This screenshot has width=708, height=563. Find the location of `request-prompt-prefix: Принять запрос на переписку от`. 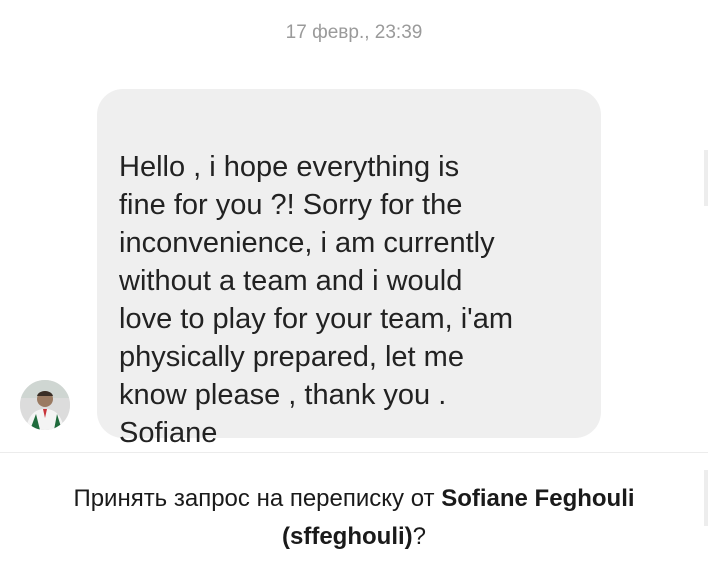

request-prompt-prefix: Принять запрос на переписку от is located at coordinates (257, 498).